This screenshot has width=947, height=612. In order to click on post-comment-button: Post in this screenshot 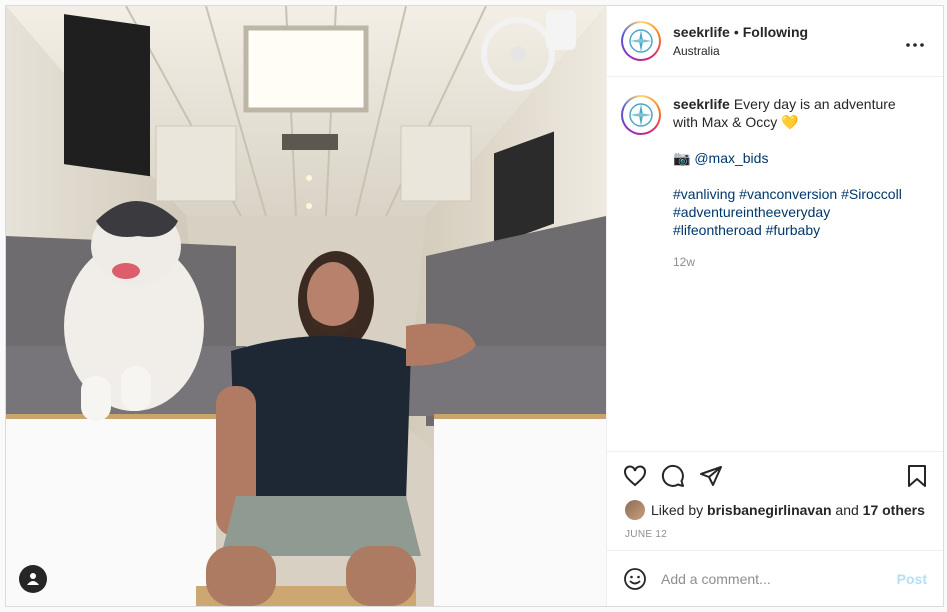, I will do `click(912, 579)`.